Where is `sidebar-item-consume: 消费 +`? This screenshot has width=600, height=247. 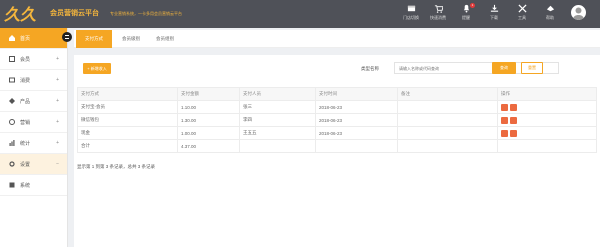 sidebar-item-consume: 消费 + is located at coordinates (33, 80).